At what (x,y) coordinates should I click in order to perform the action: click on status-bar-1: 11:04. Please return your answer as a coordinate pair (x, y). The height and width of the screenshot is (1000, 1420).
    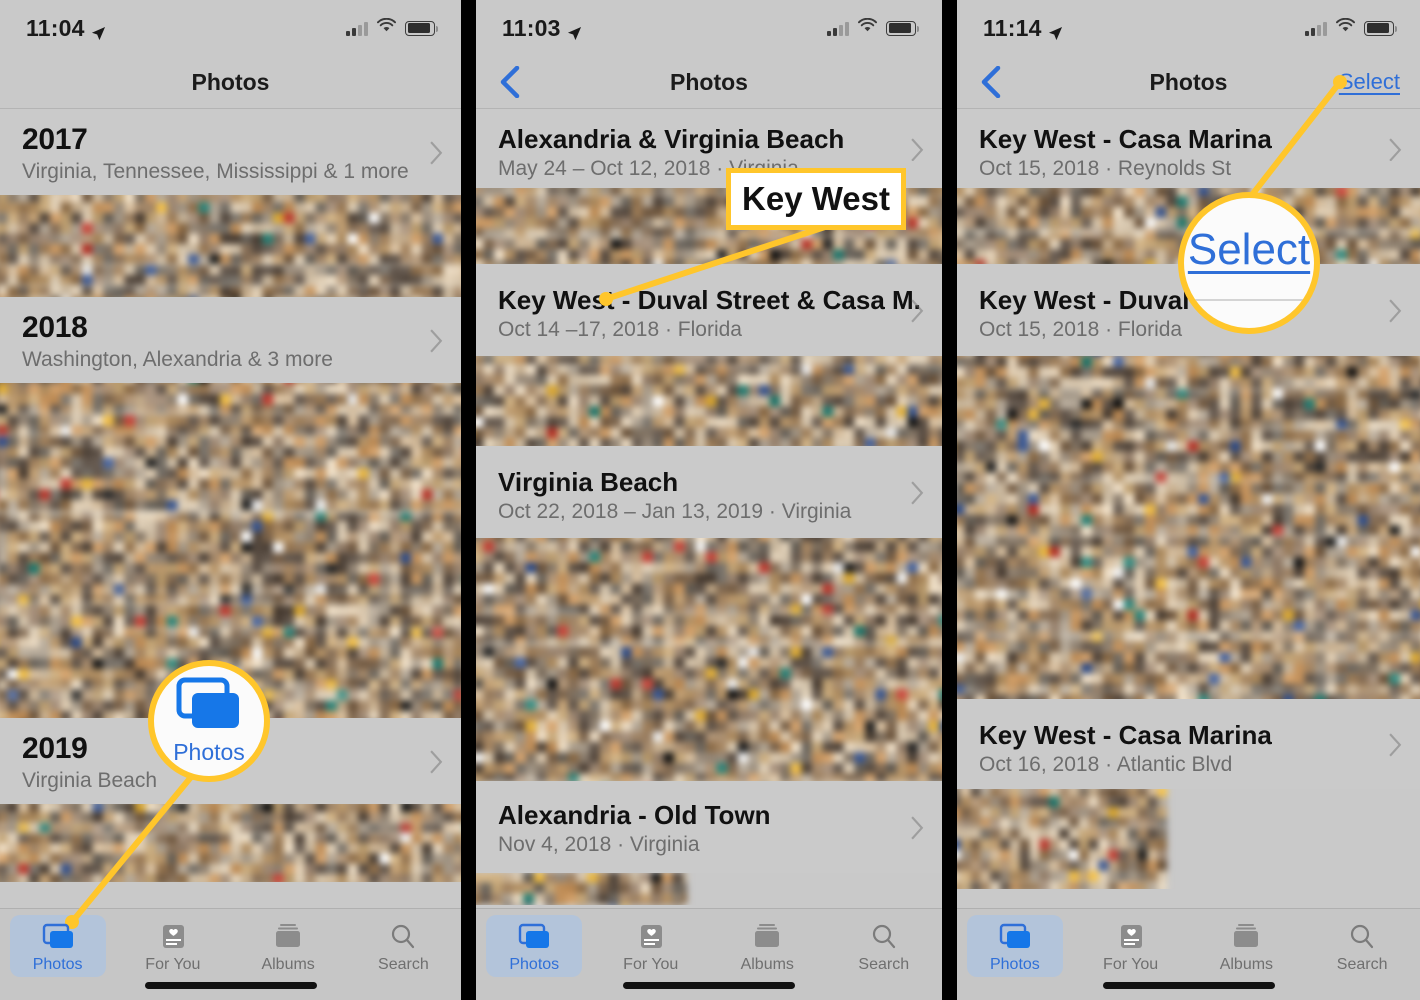
    Looking at the image, I should click on (230, 28).